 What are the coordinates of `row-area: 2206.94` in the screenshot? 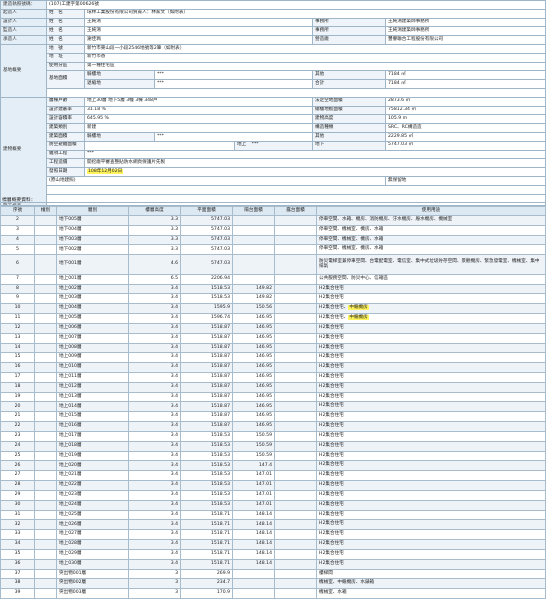 It's located at (206, 279).